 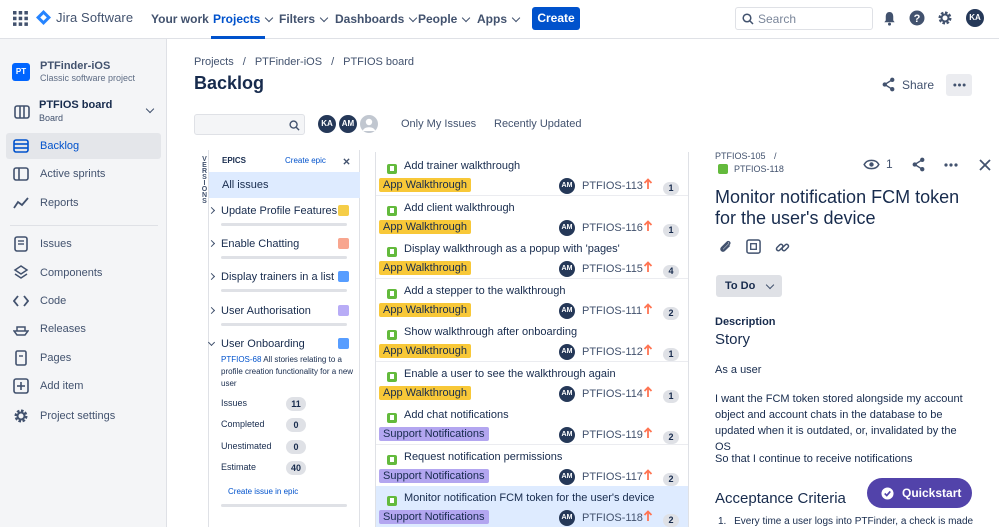 What do you see at coordinates (83, 386) in the screenshot?
I see `sidebar-item-add-item: Add item` at bounding box center [83, 386].